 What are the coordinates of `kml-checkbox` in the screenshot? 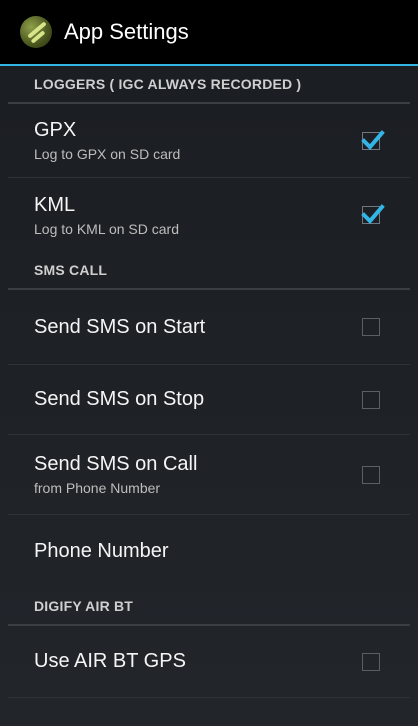 It's located at (373, 214).